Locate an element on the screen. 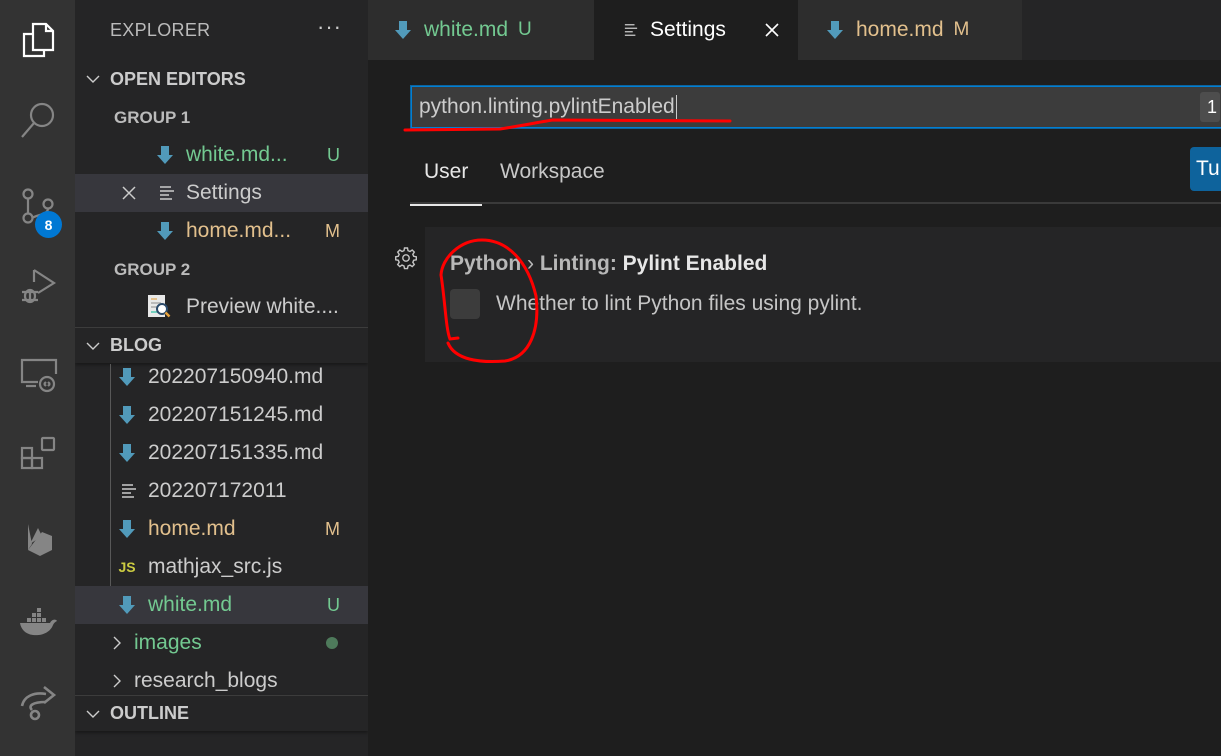  firebase-icon is located at coordinates (39, 540).